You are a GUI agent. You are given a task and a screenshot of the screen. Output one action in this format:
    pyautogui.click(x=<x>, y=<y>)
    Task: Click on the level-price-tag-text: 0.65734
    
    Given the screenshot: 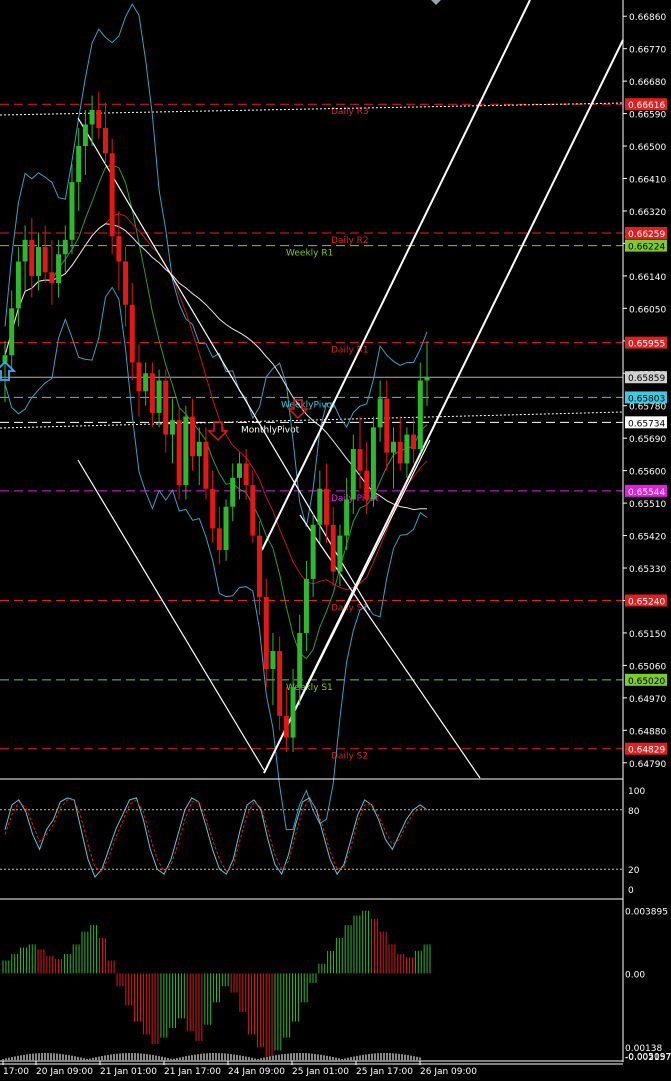 What is the action you would take?
    pyautogui.click(x=646, y=424)
    